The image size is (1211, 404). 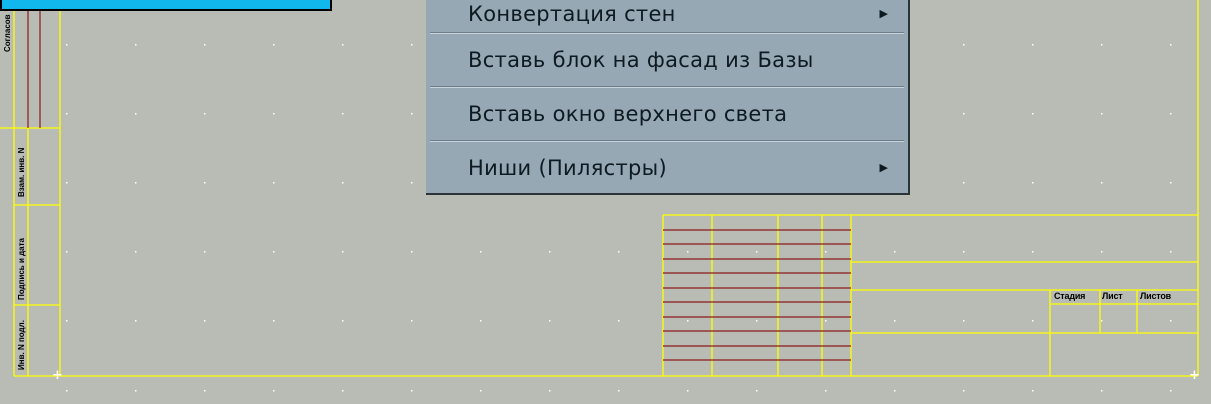 What do you see at coordinates (883, 167) in the screenshot?
I see `submenu-arrow-icon: ▶` at bounding box center [883, 167].